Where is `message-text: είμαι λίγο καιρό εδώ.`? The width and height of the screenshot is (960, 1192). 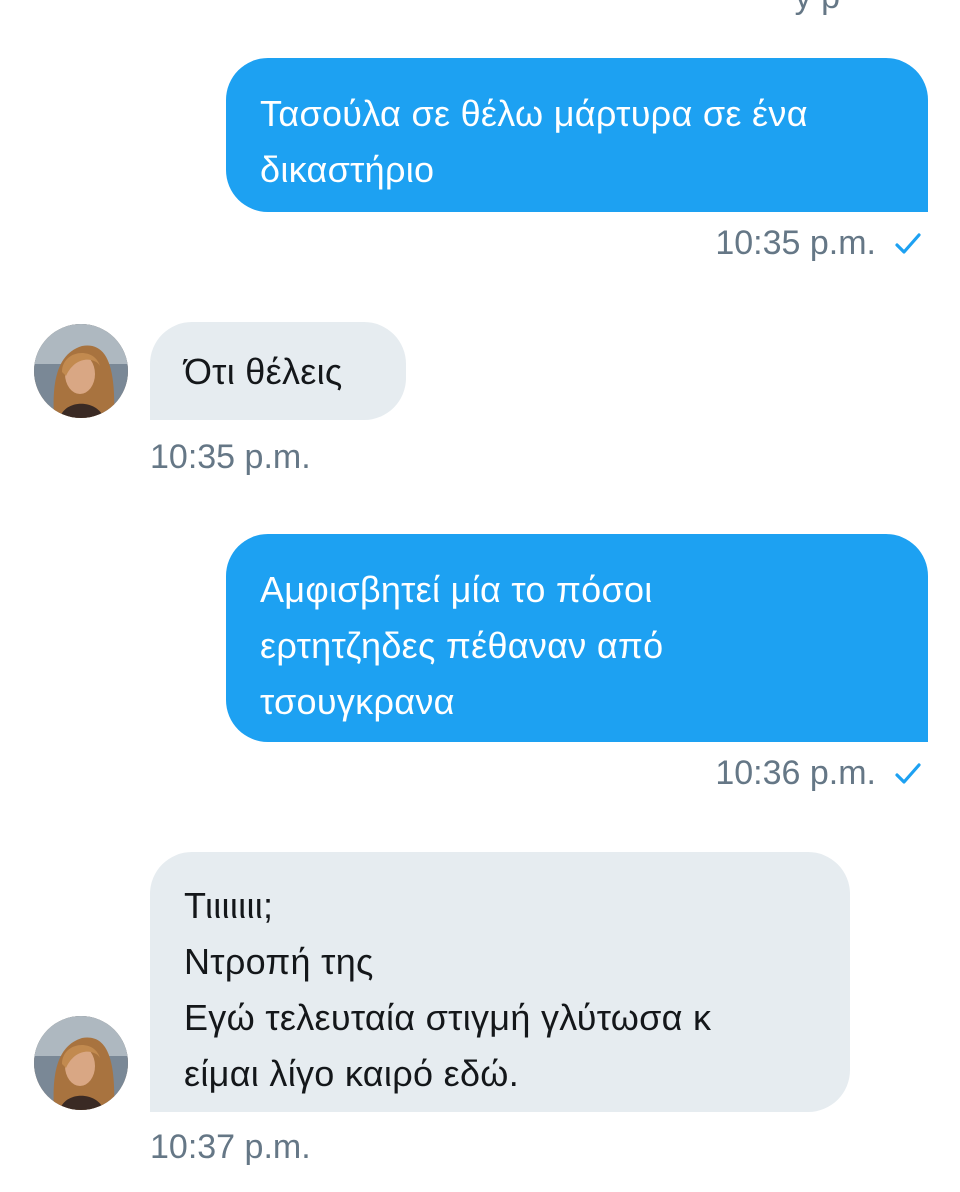
message-text: είμαι λίγο καιρό εδώ. is located at coordinates (351, 1073).